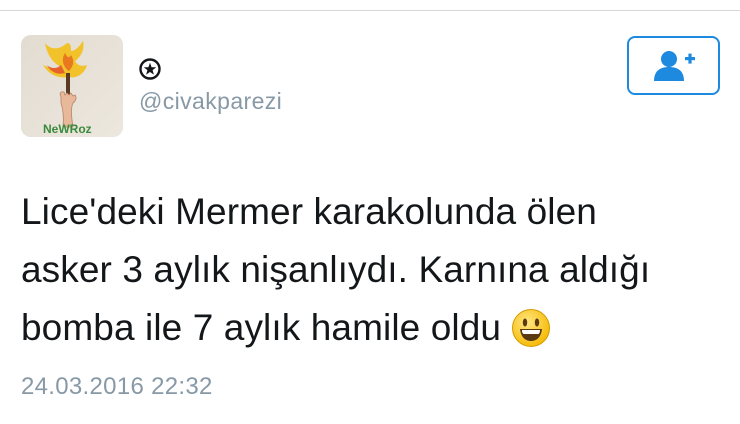 The width and height of the screenshot is (740, 424). I want to click on tweet-text-line-1: Lice'deki Mermer karakolunda ölen, so click(309, 211).